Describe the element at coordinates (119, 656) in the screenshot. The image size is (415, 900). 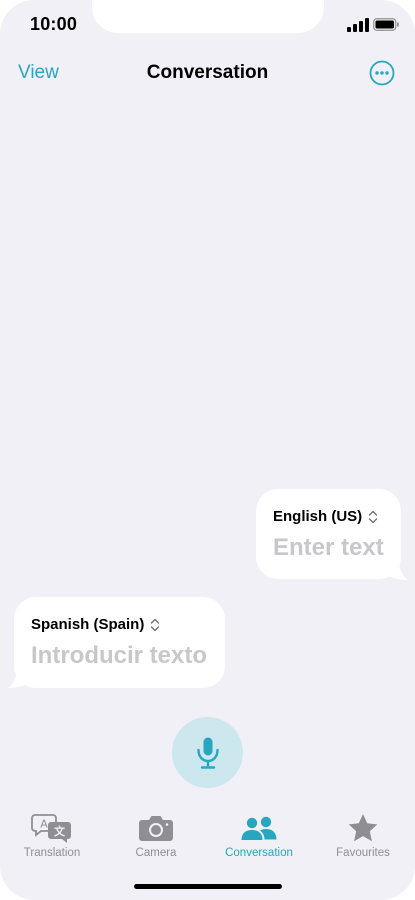
I see `spanish-text-input: Introducir texto` at that location.